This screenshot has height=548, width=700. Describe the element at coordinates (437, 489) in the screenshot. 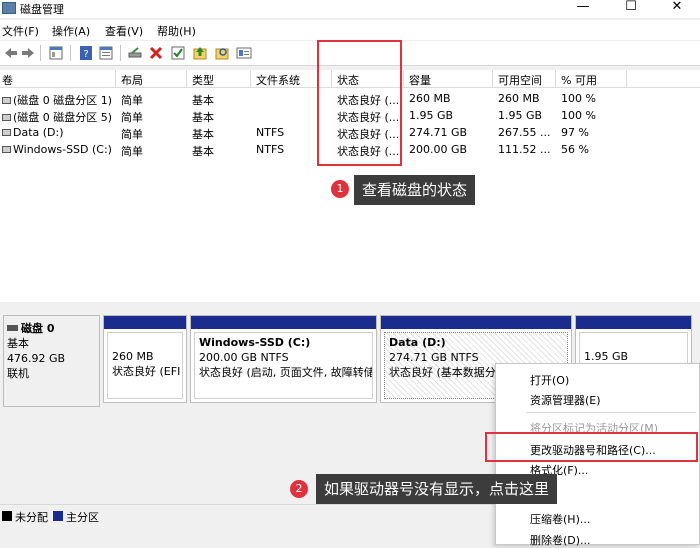

I see `step-2-callout: 如果驱动器号没有显示，点击这里` at that location.